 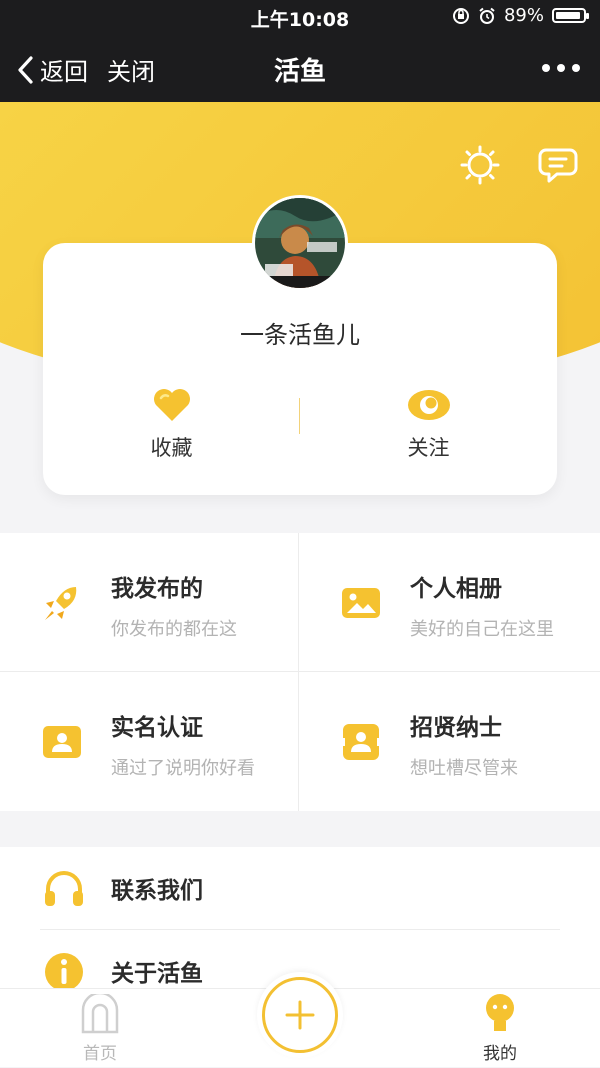 What do you see at coordinates (174, 629) in the screenshot?
I see `grid-item-desc: 你发布的都在这` at bounding box center [174, 629].